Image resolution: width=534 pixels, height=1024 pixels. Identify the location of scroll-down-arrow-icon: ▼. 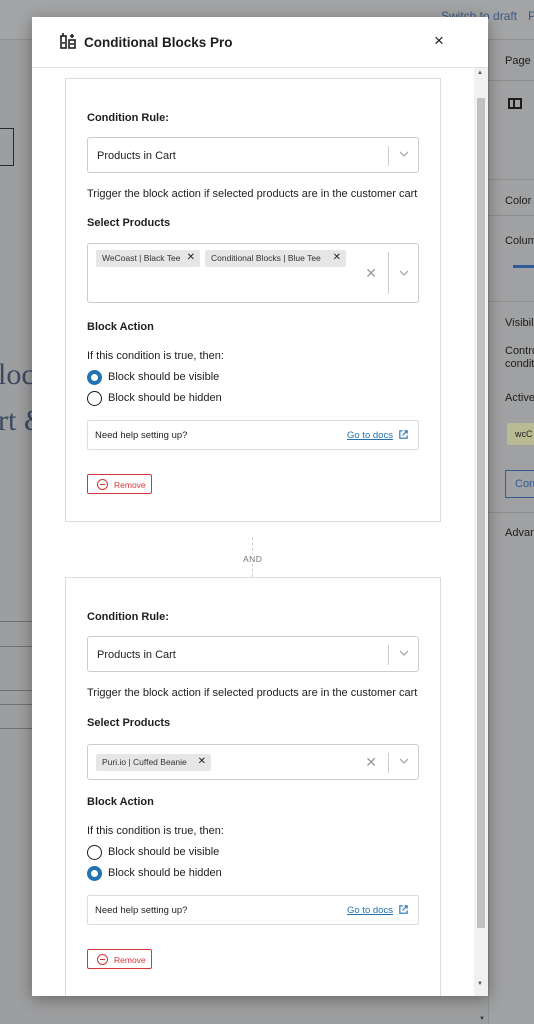
(480, 984).